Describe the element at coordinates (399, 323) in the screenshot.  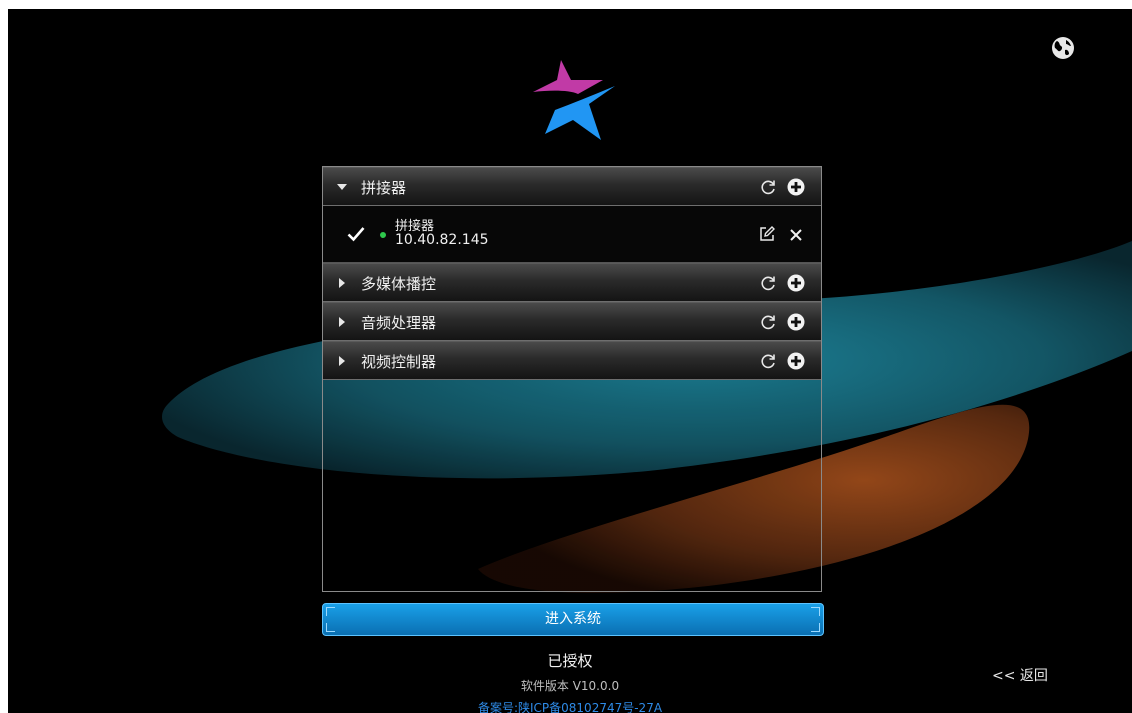
I see `group-title: 音频处理器` at that location.